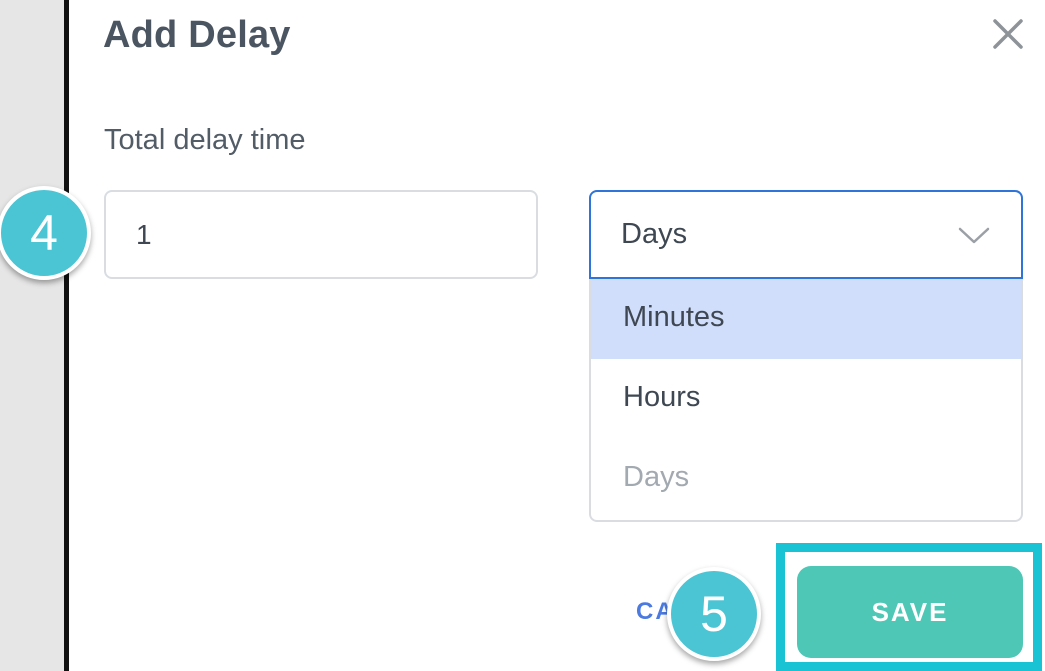 The image size is (1045, 671). I want to click on total-delay-time-label: Total delay time, so click(205, 140).